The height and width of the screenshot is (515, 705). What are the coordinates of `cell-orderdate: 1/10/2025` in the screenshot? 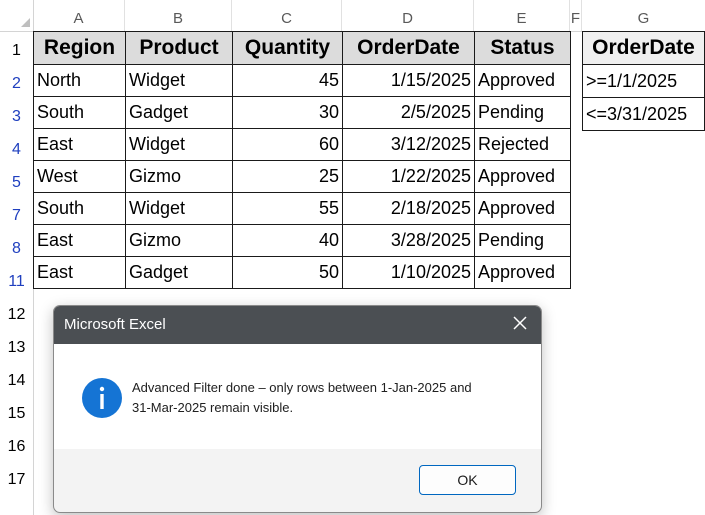 It's located at (408, 272).